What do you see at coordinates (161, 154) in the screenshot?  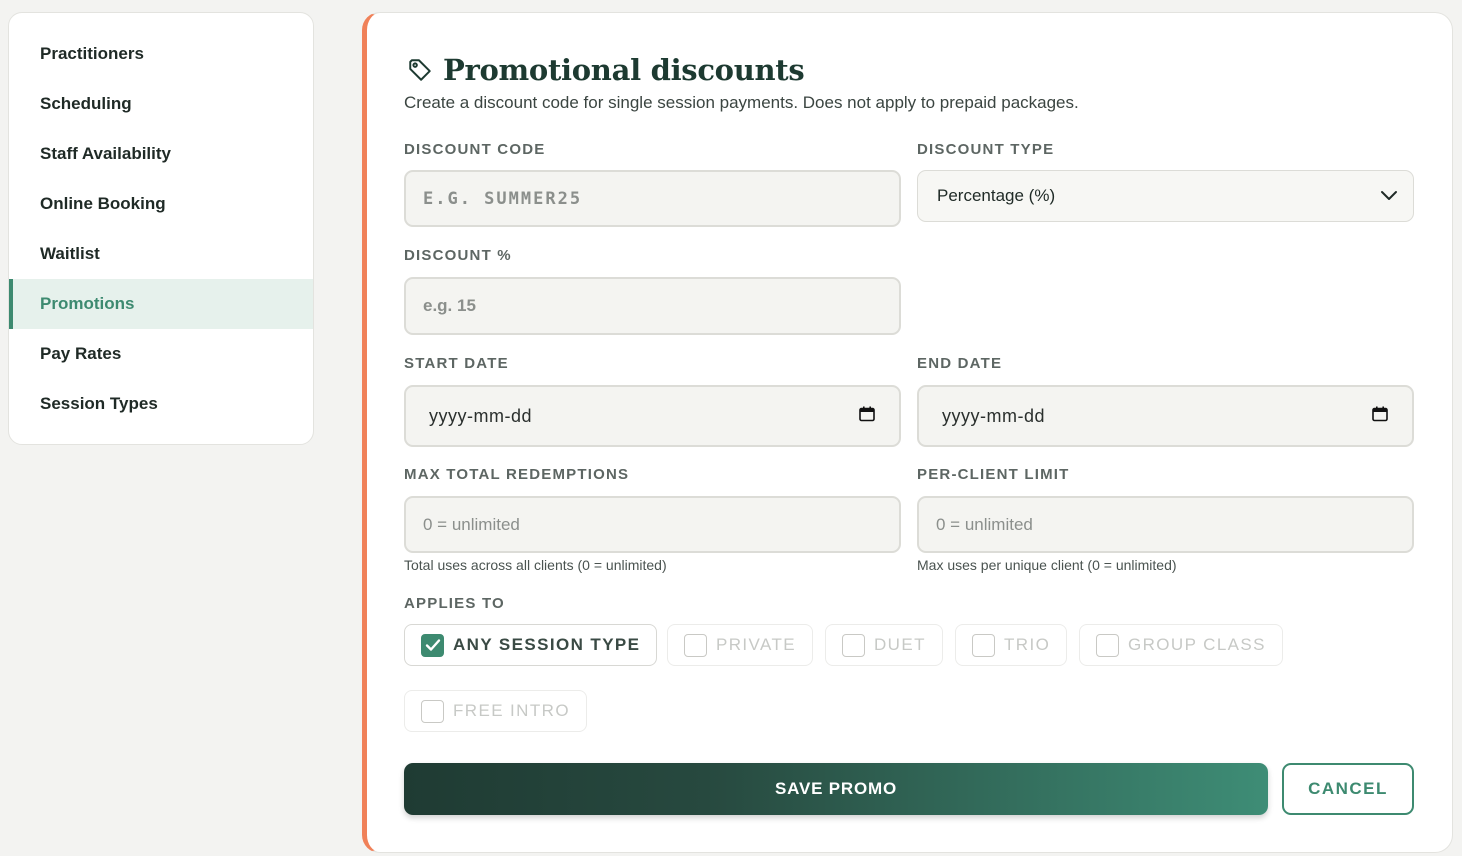 I see `sidebar-item-staff-availability: Staff Availability` at bounding box center [161, 154].